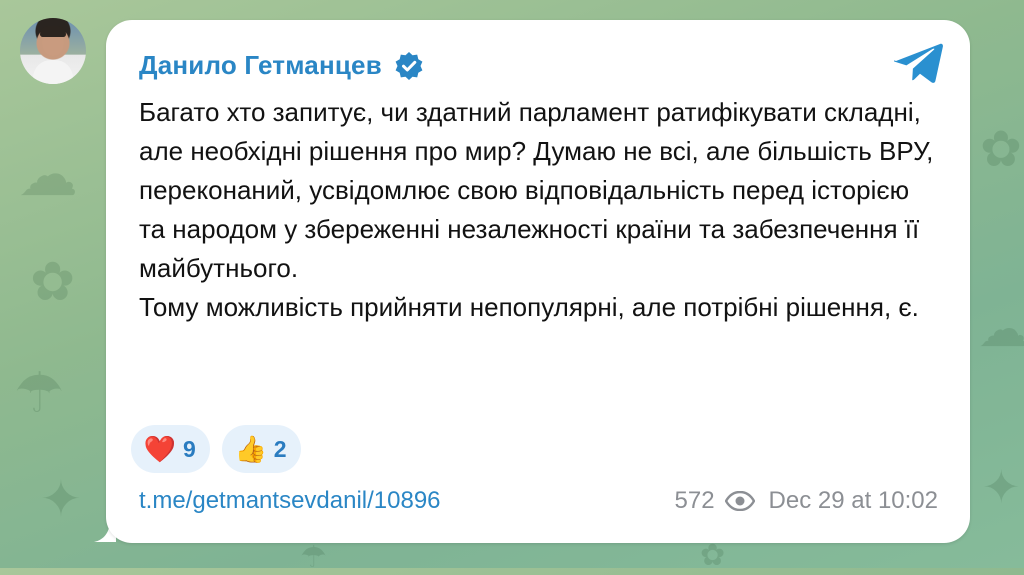 This screenshot has height=575, width=1024. I want to click on post-meta: 572 Dec 29 at 10:02, so click(807, 501).